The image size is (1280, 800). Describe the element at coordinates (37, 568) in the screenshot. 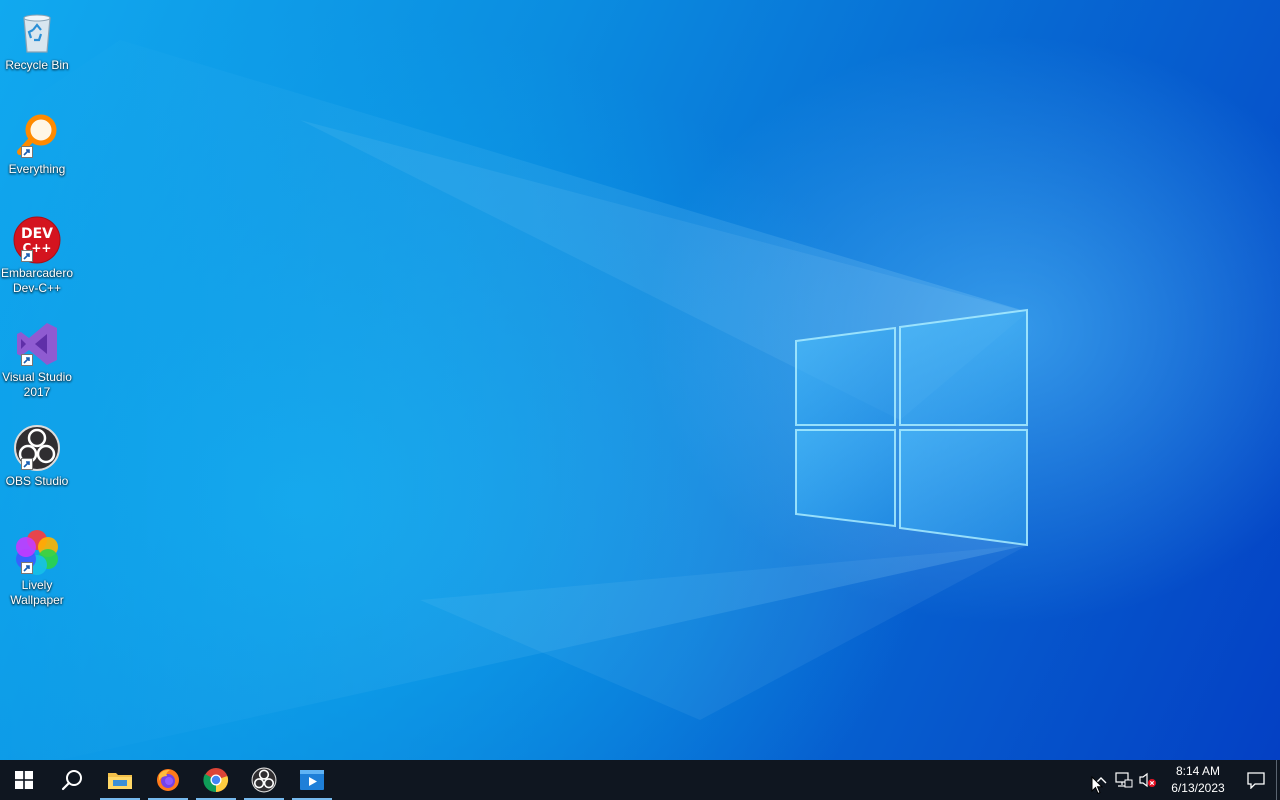

I see `desktop-icon-lively-wallpaper: Lively Wallpaper` at that location.